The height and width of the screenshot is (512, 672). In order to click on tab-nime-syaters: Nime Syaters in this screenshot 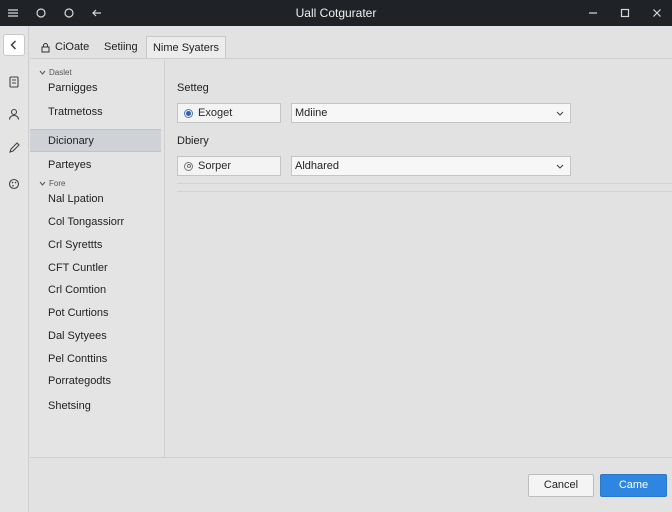, I will do `click(186, 47)`.